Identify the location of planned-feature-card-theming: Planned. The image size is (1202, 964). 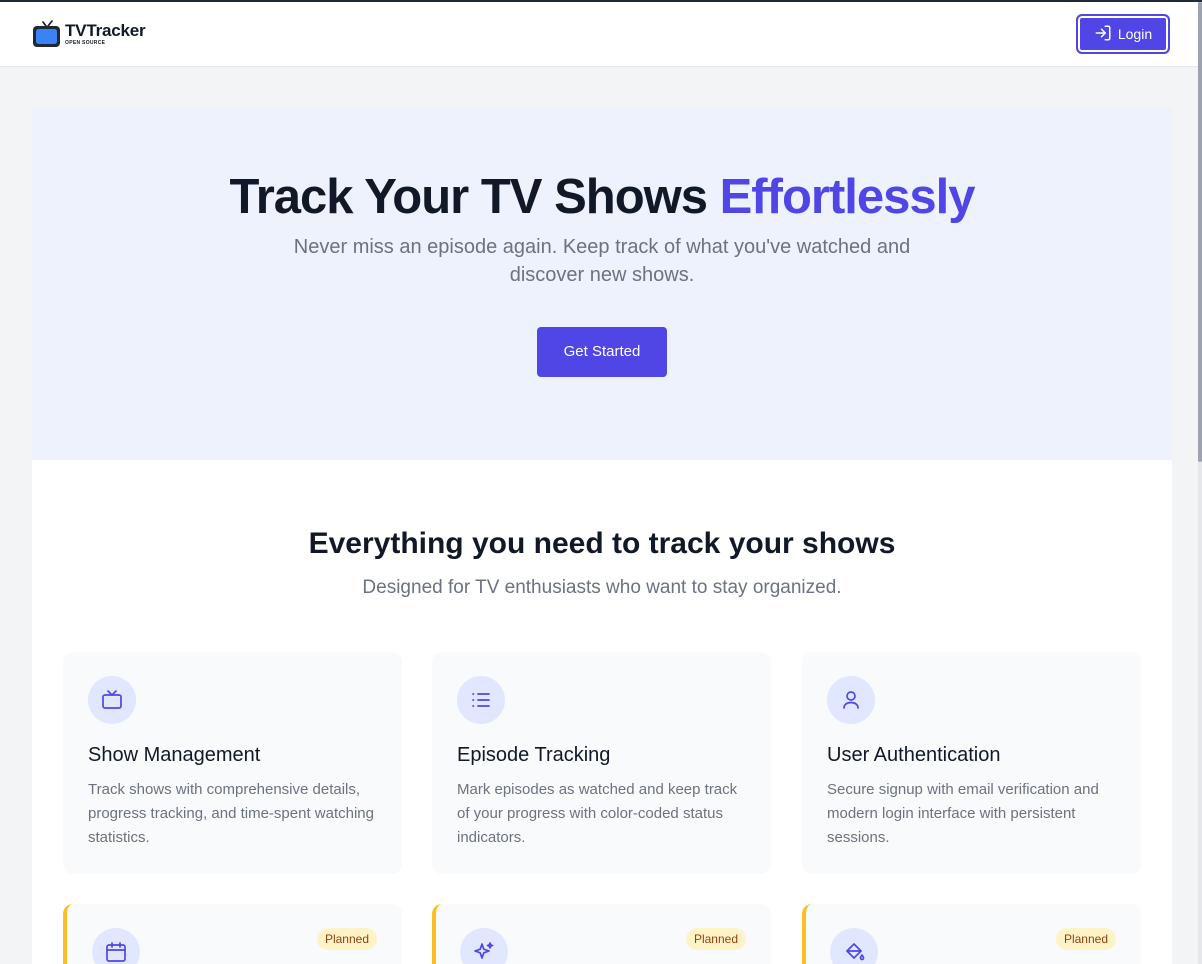
(971, 934).